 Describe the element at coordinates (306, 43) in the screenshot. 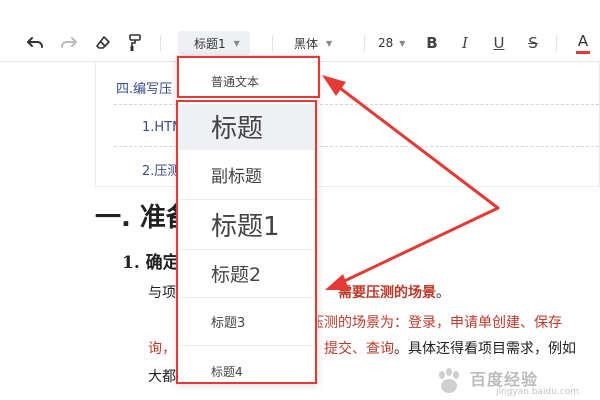

I see `font-family-value: 黑体` at that location.